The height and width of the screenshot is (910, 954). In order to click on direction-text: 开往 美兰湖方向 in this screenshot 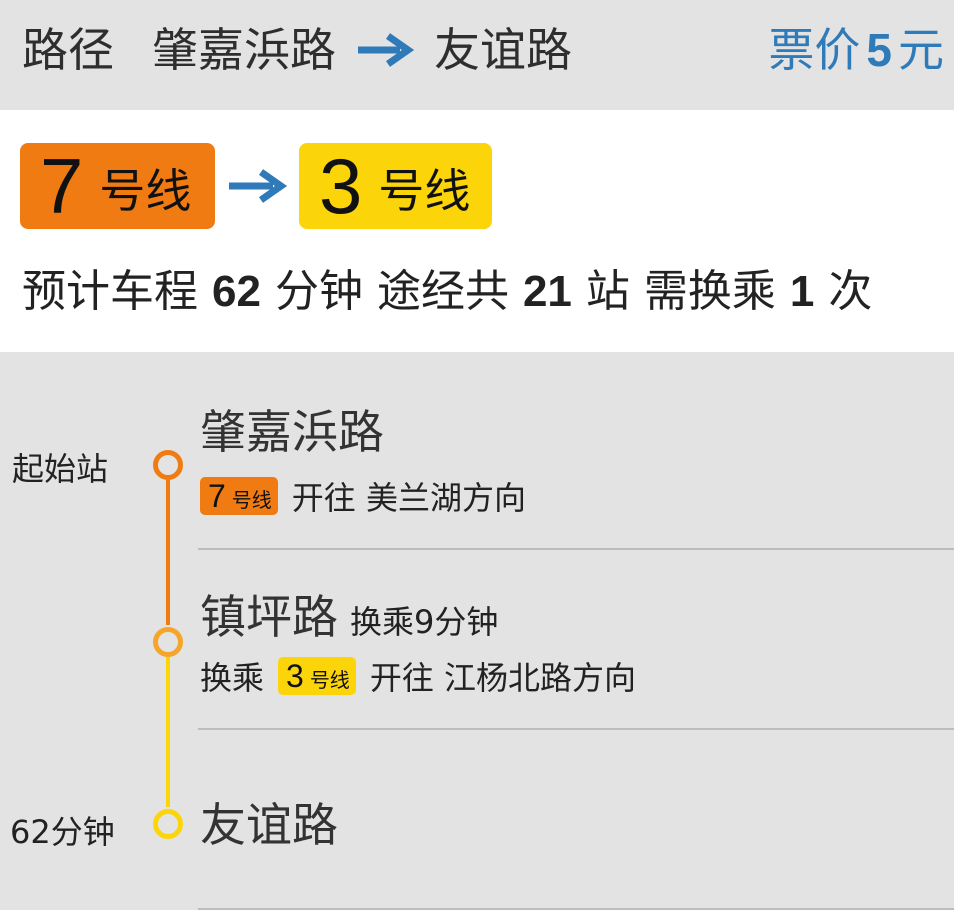, I will do `click(408, 498)`.